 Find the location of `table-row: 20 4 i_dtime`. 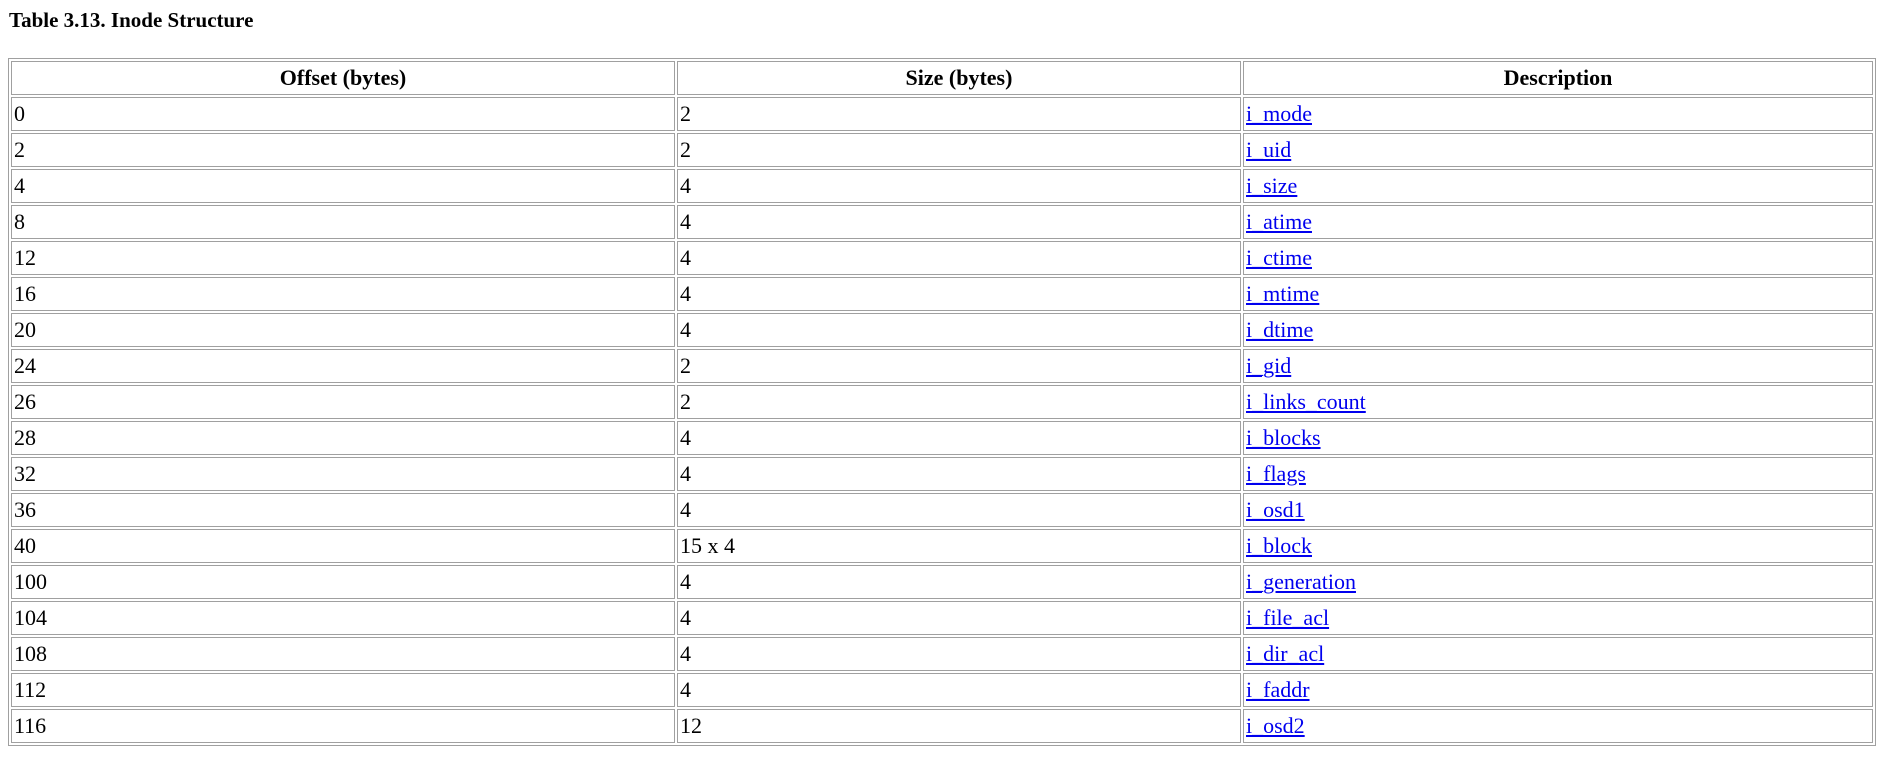

table-row: 20 4 i_dtime is located at coordinates (942, 330).